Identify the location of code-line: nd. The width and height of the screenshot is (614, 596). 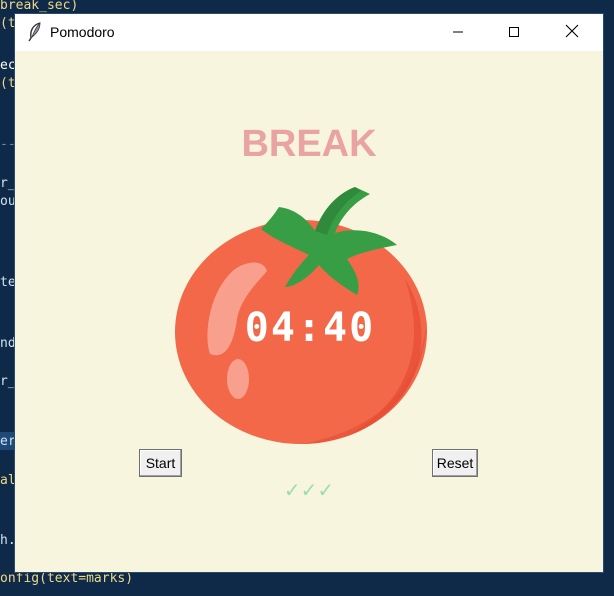
(8, 343).